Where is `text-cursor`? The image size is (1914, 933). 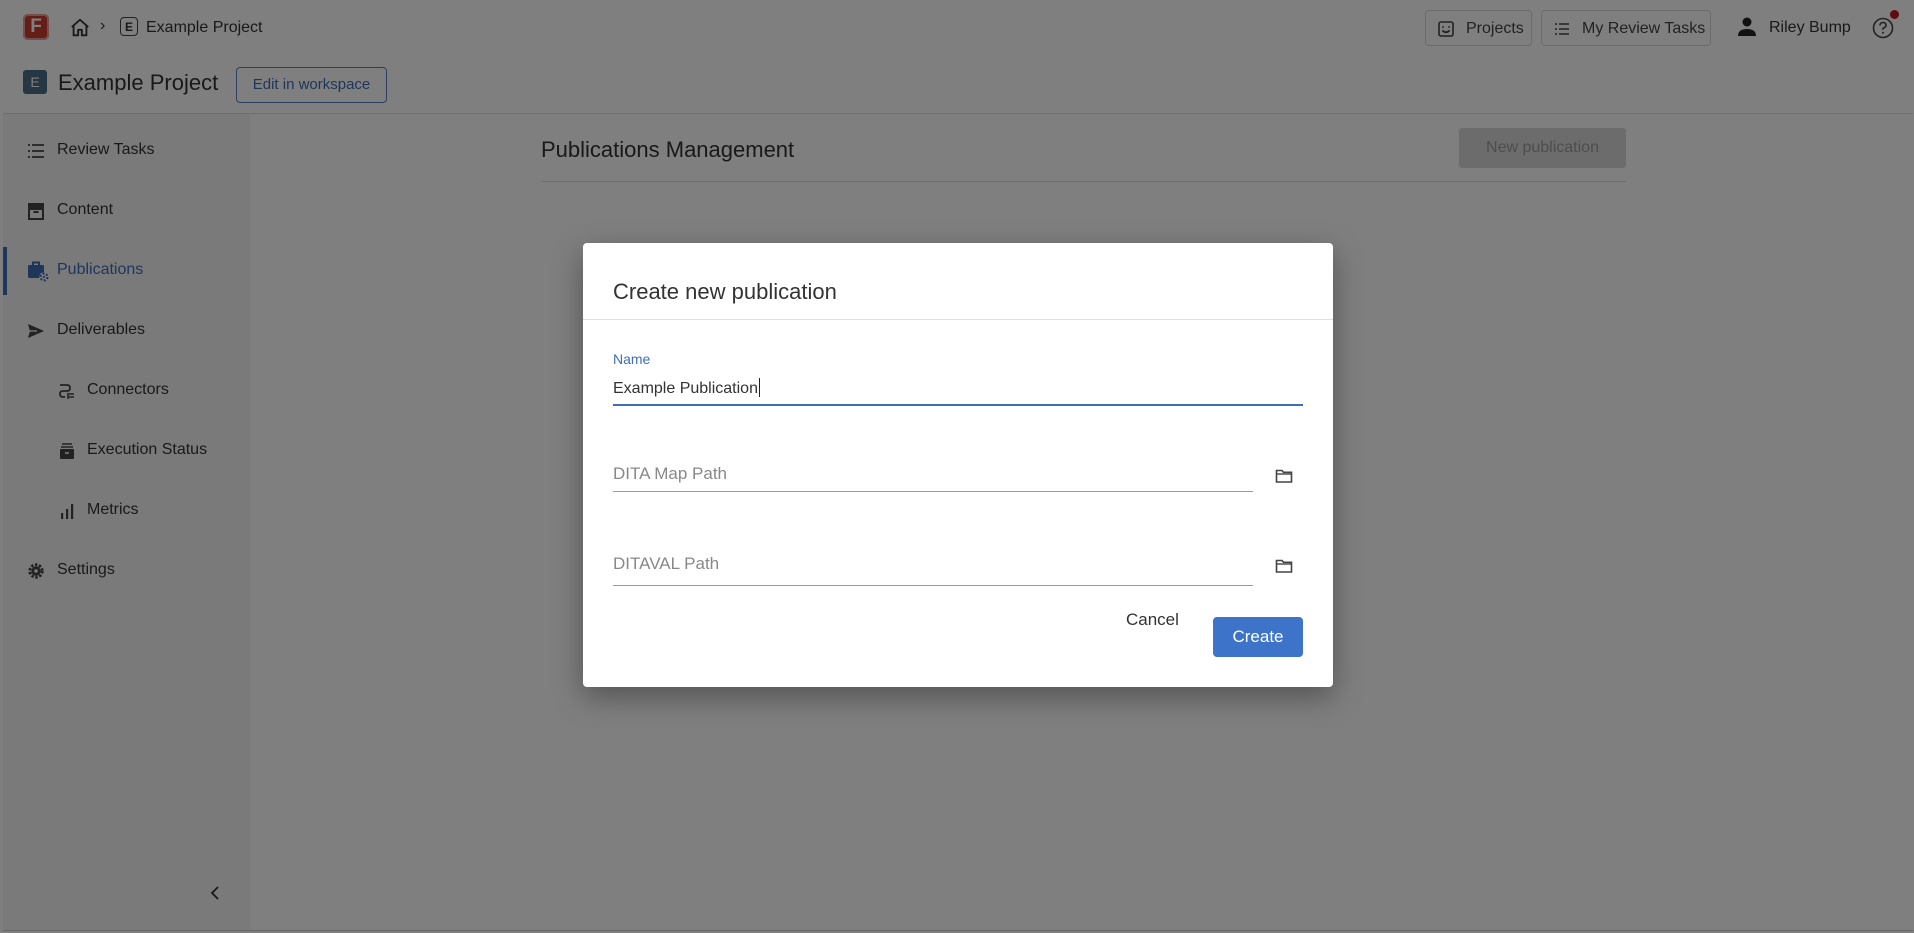
text-cursor is located at coordinates (759, 387).